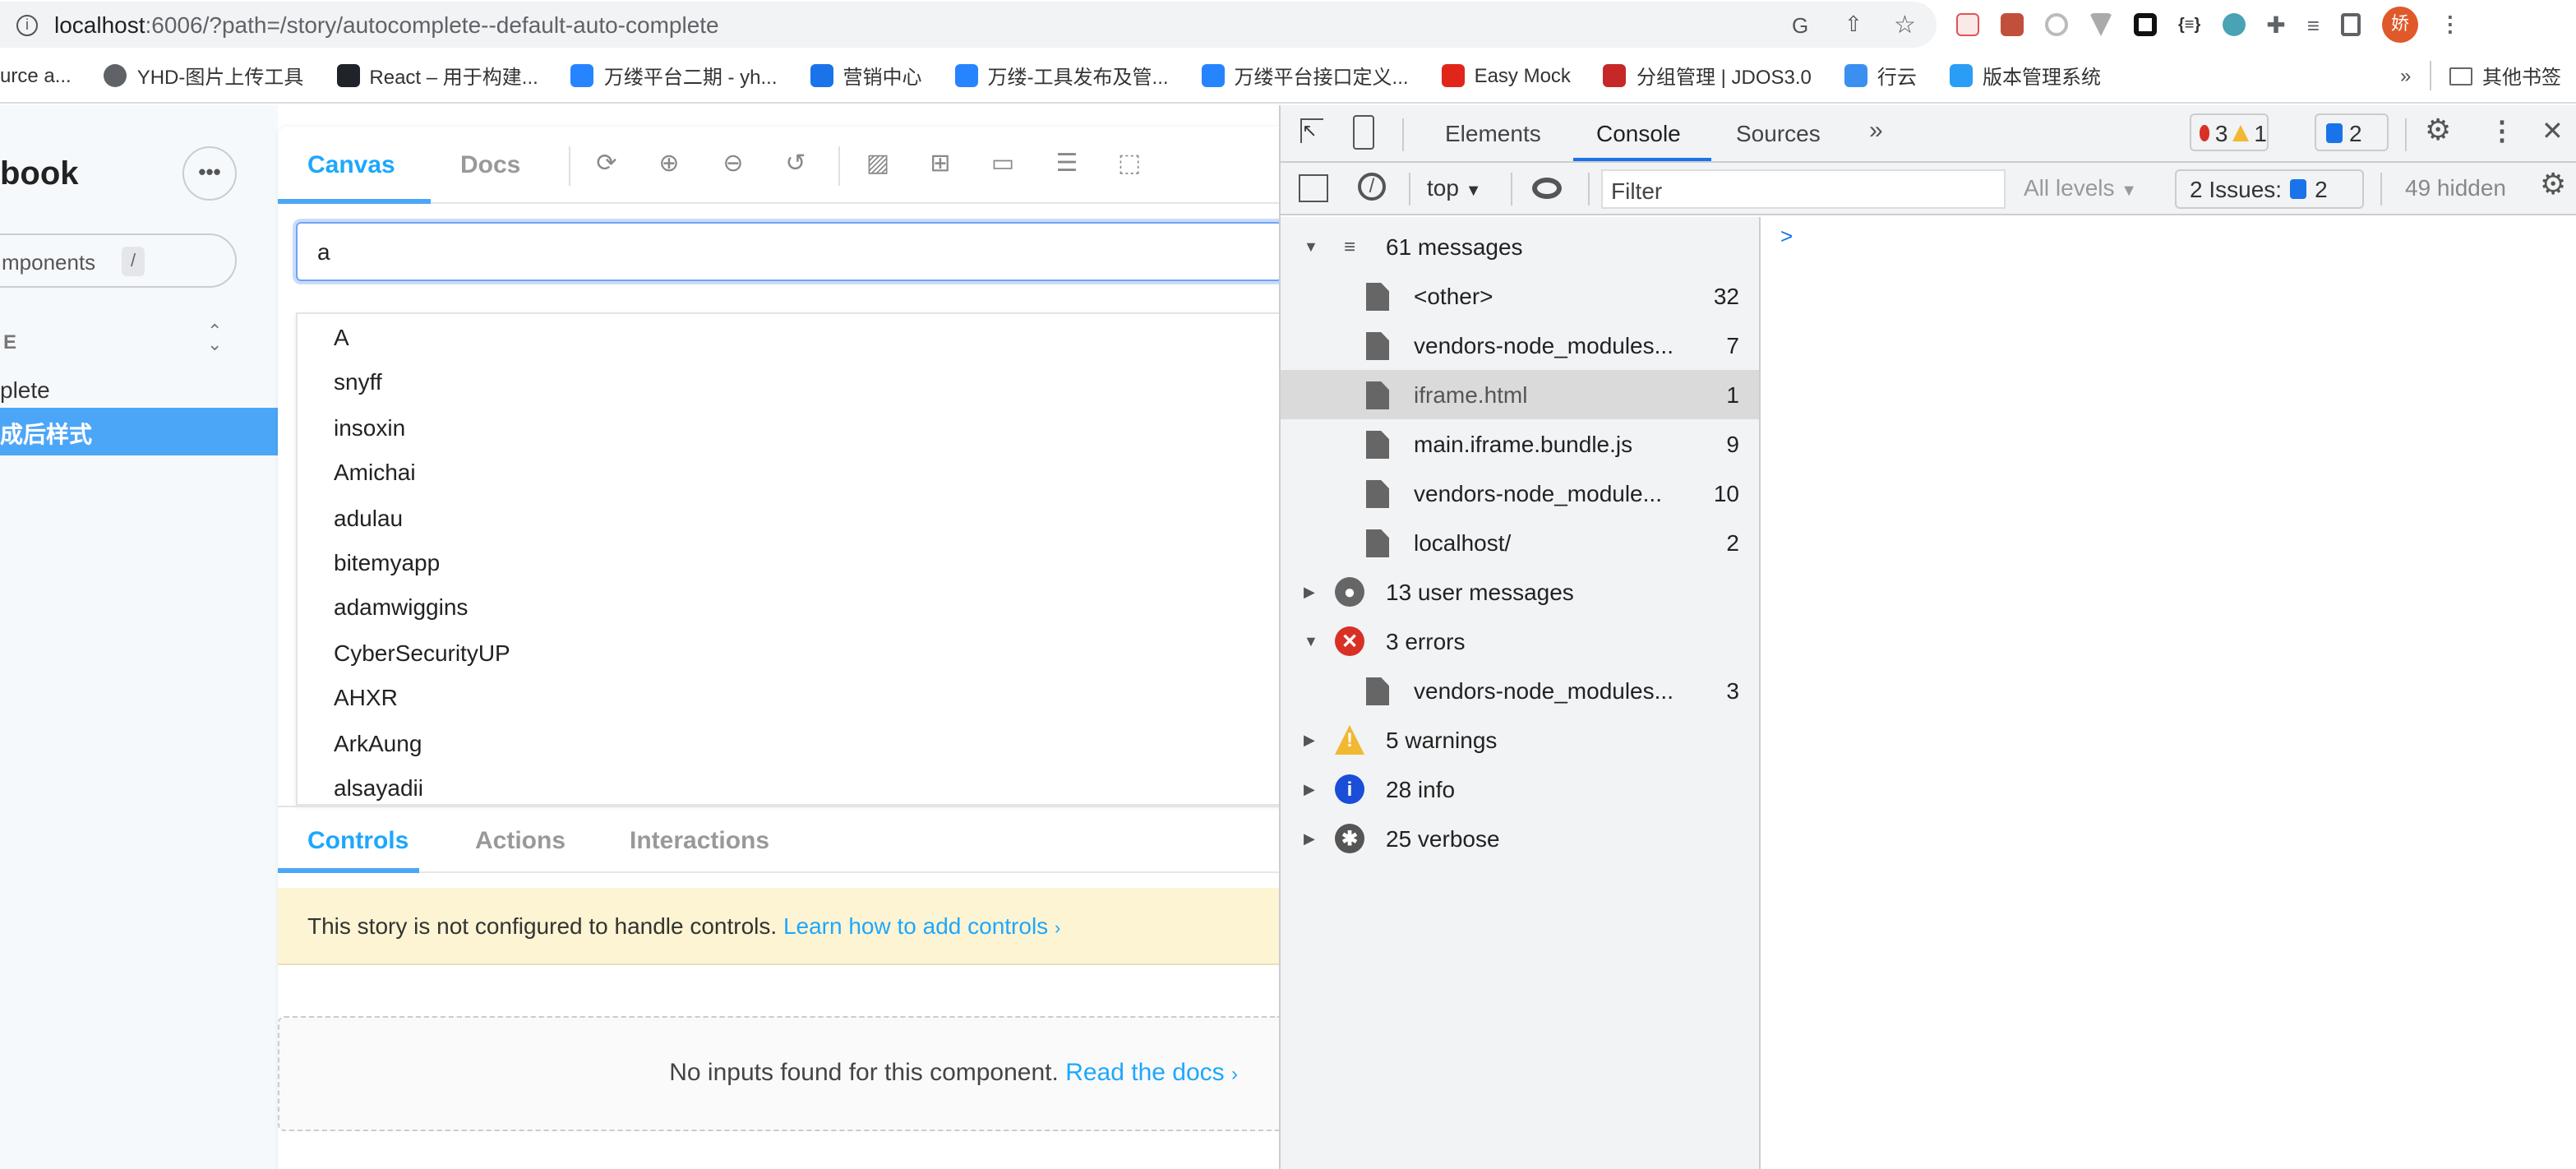 Image resolution: width=2576 pixels, height=1169 pixels. I want to click on autocomplete-option: snyff, so click(358, 382).